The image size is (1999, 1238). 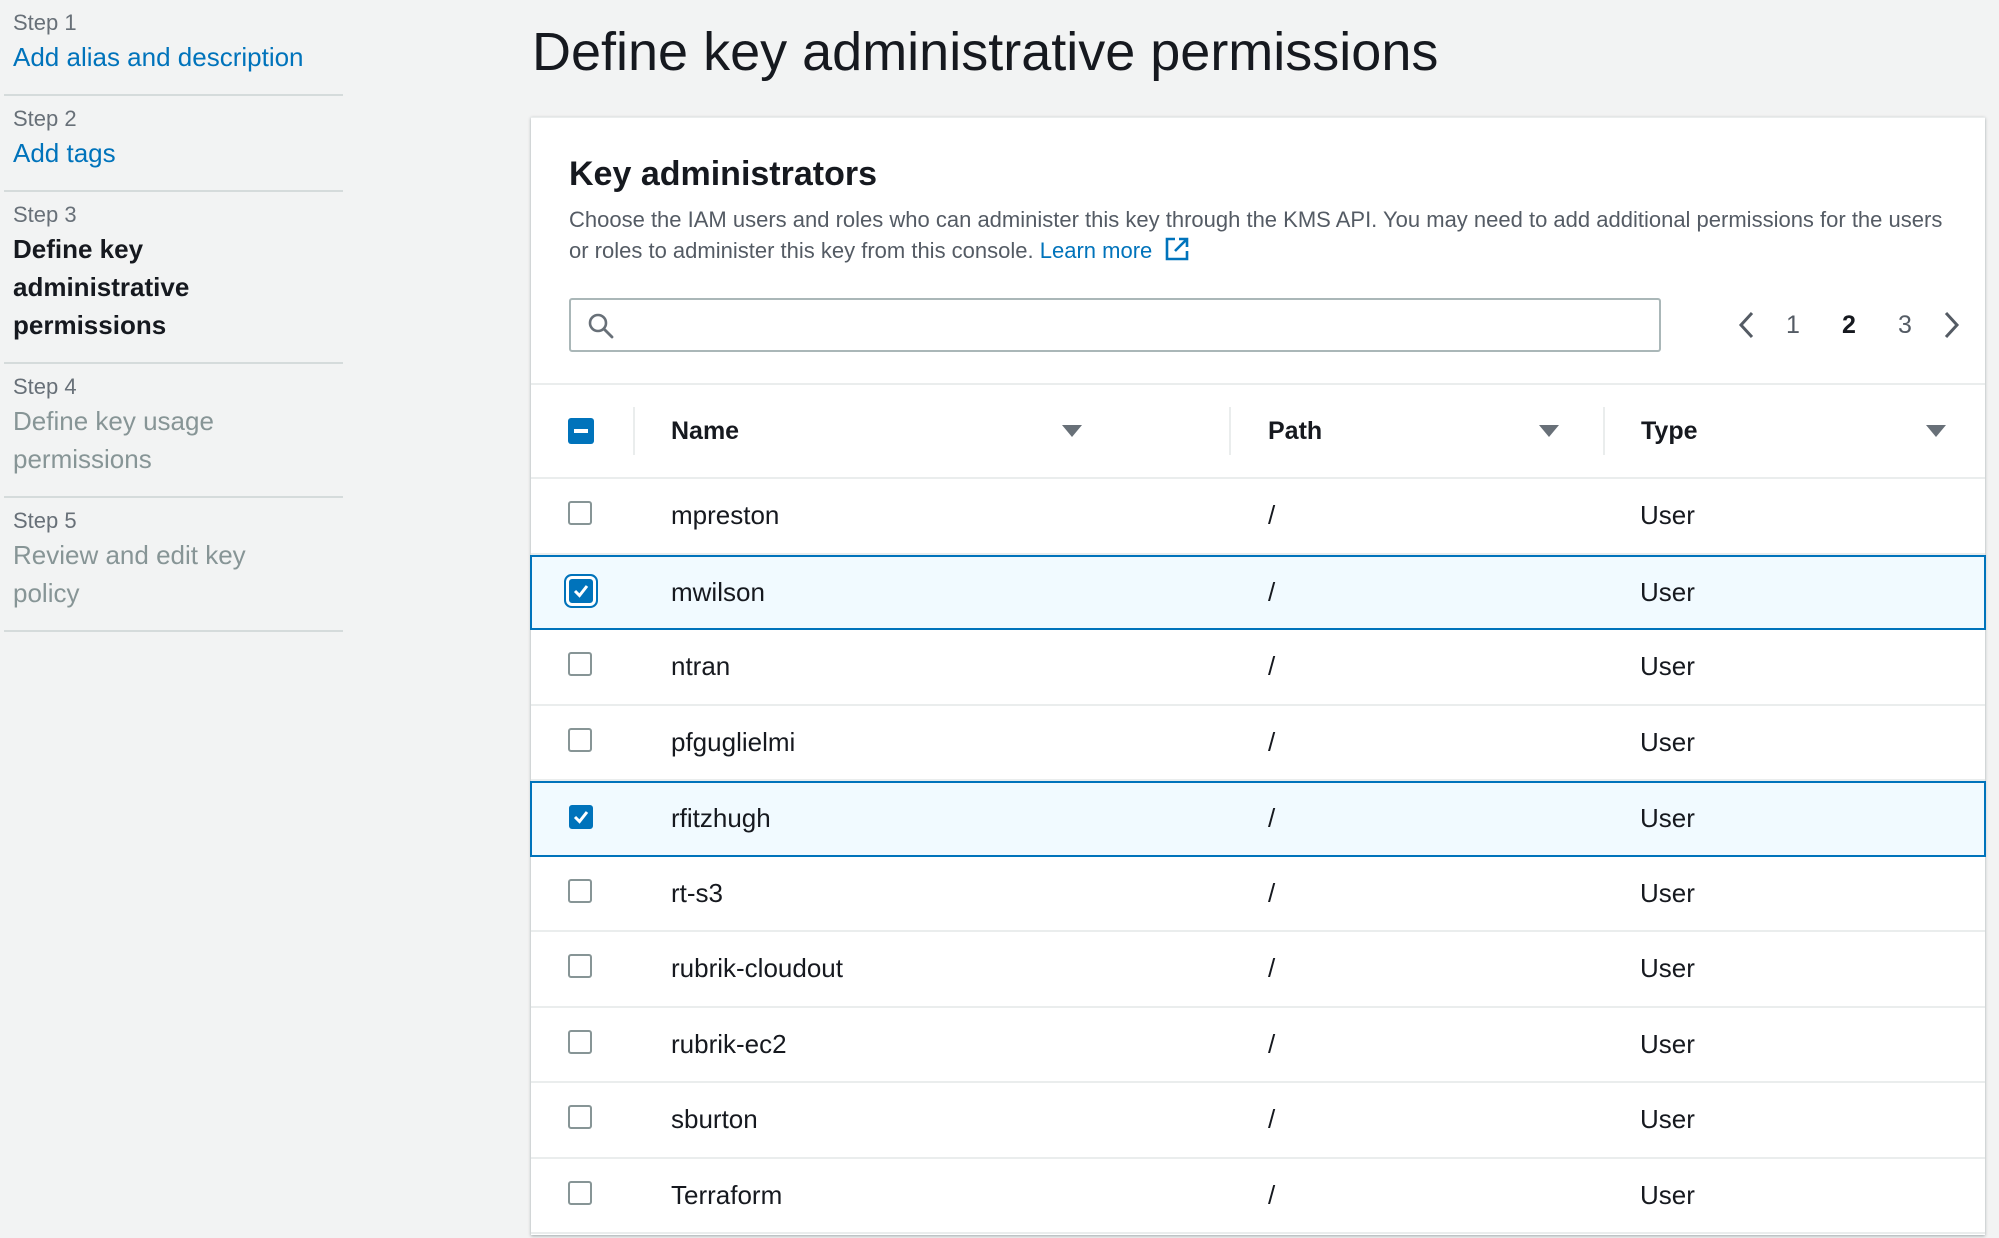 What do you see at coordinates (1258, 819) in the screenshot?
I see `table-row-selected: rfitzhugh / User` at bounding box center [1258, 819].